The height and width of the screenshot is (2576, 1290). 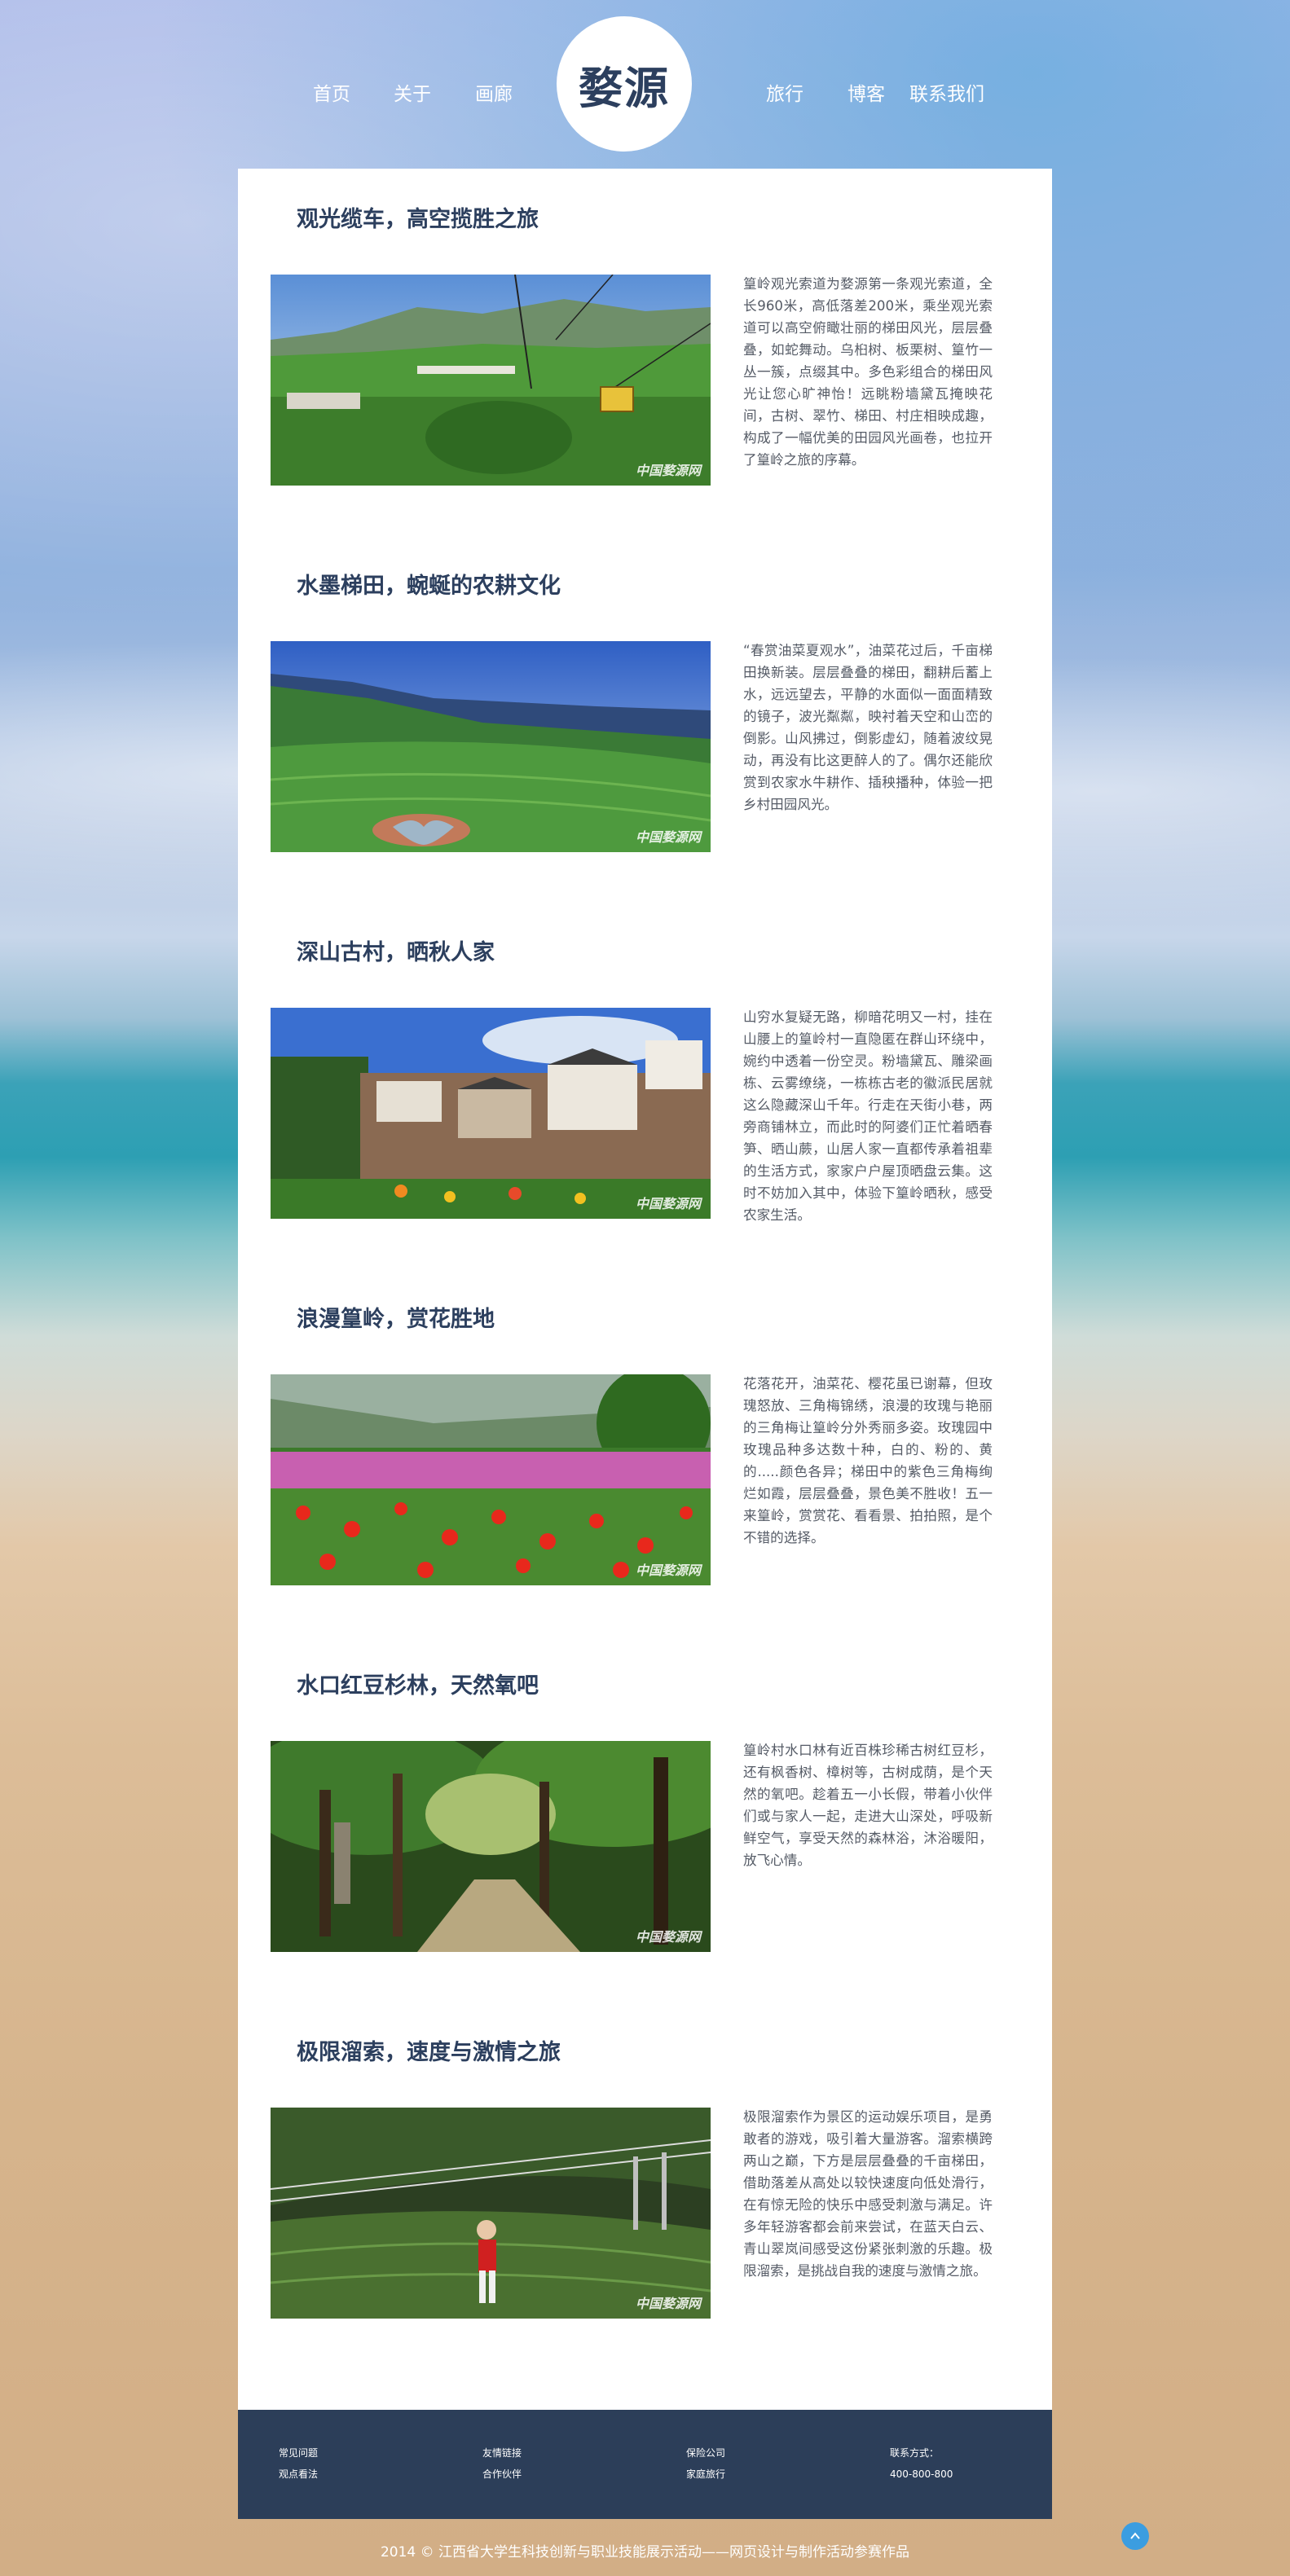 What do you see at coordinates (866, 92) in the screenshot?
I see `nav-blog: 博客` at bounding box center [866, 92].